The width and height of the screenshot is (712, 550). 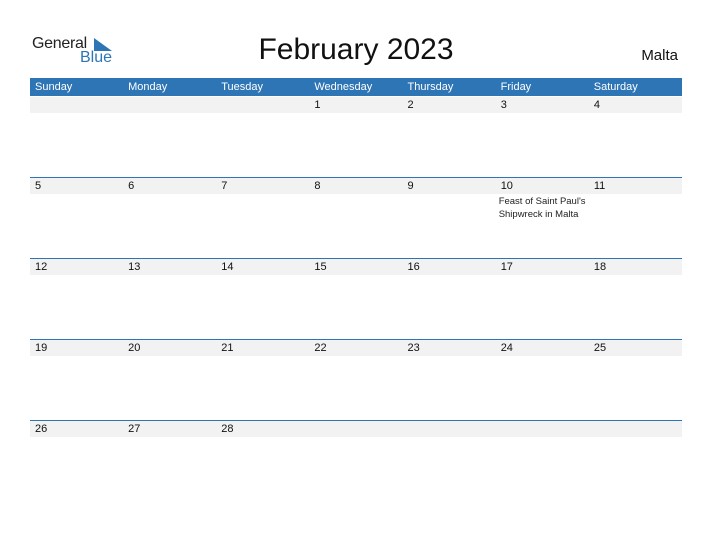 What do you see at coordinates (542, 380) in the screenshot?
I see `day-cell: 24` at bounding box center [542, 380].